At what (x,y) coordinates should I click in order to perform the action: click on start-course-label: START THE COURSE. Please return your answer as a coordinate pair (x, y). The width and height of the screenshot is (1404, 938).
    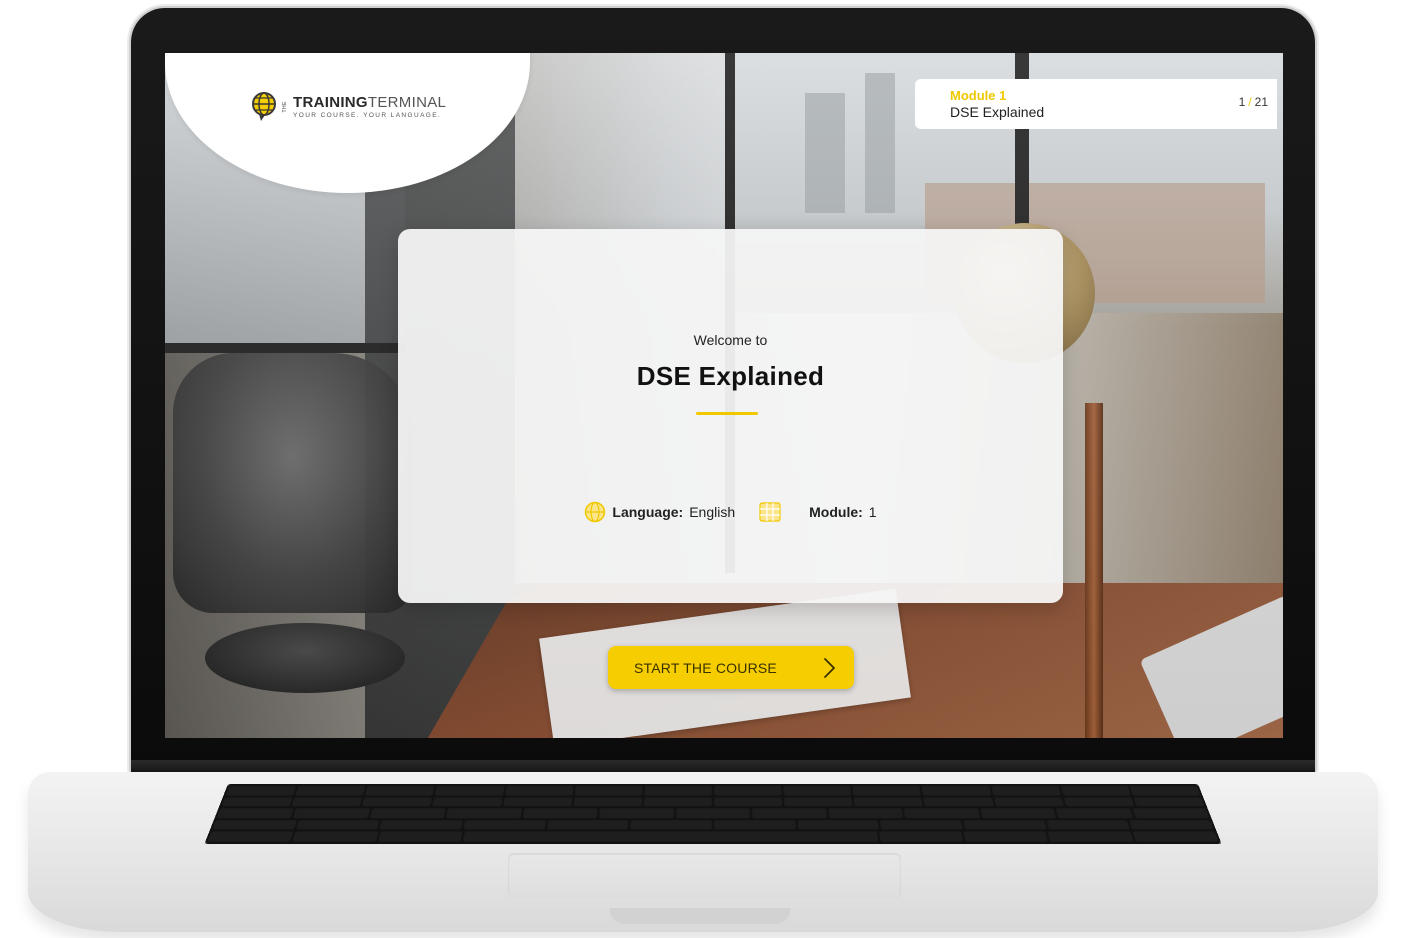
    Looking at the image, I should click on (705, 667).